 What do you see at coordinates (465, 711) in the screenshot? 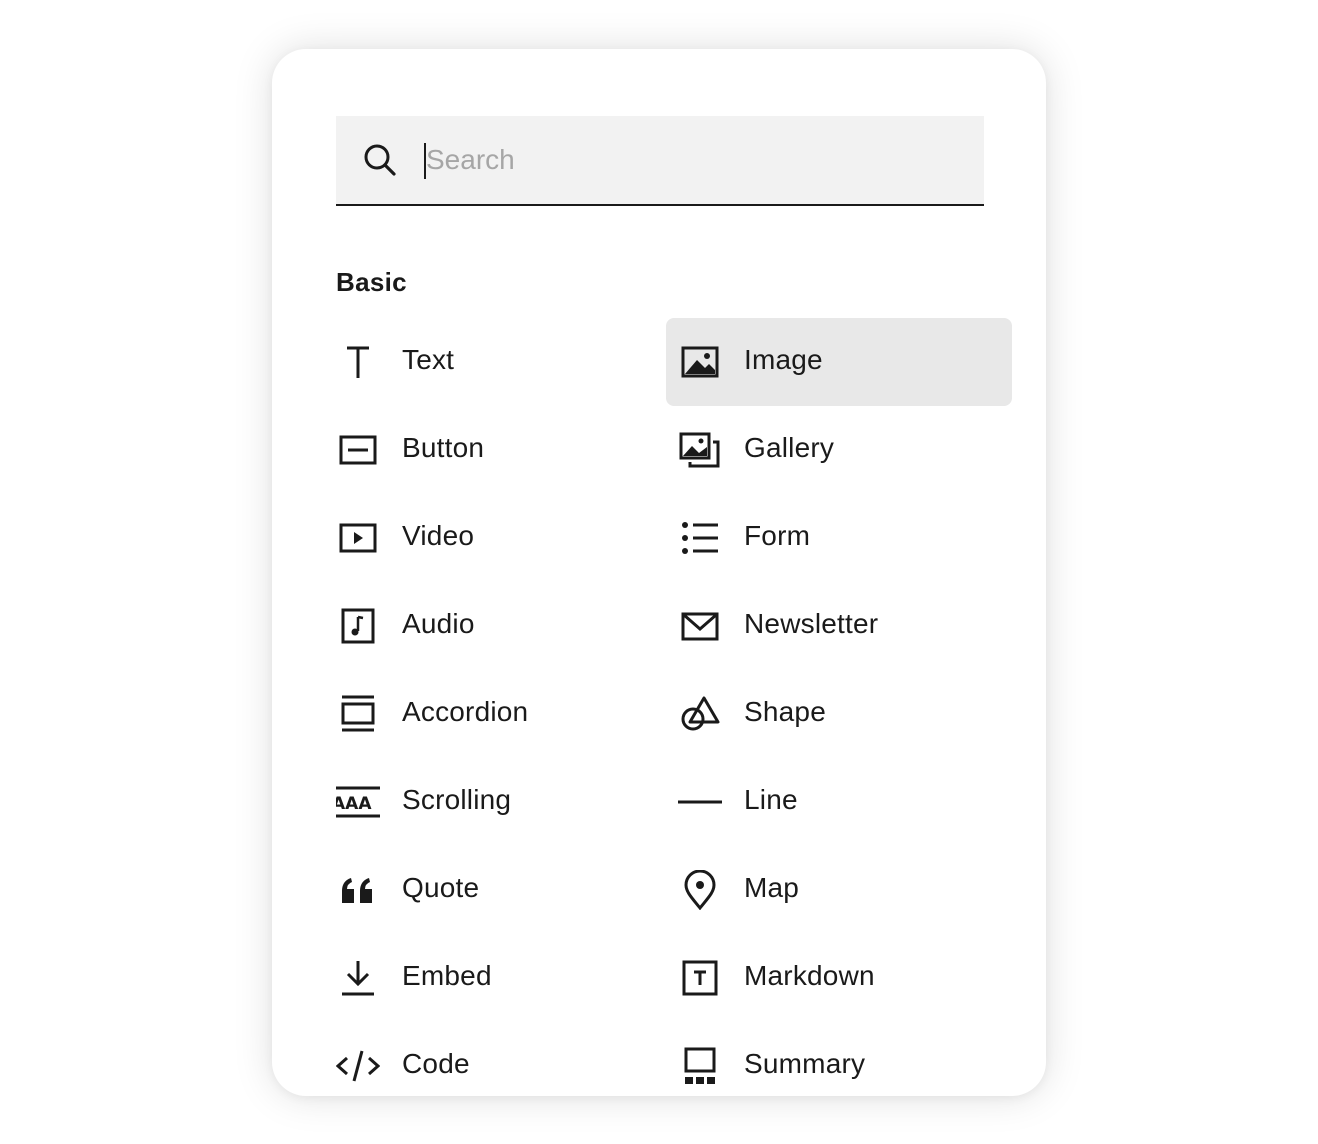
I see `block-item-label: Accordion` at bounding box center [465, 711].